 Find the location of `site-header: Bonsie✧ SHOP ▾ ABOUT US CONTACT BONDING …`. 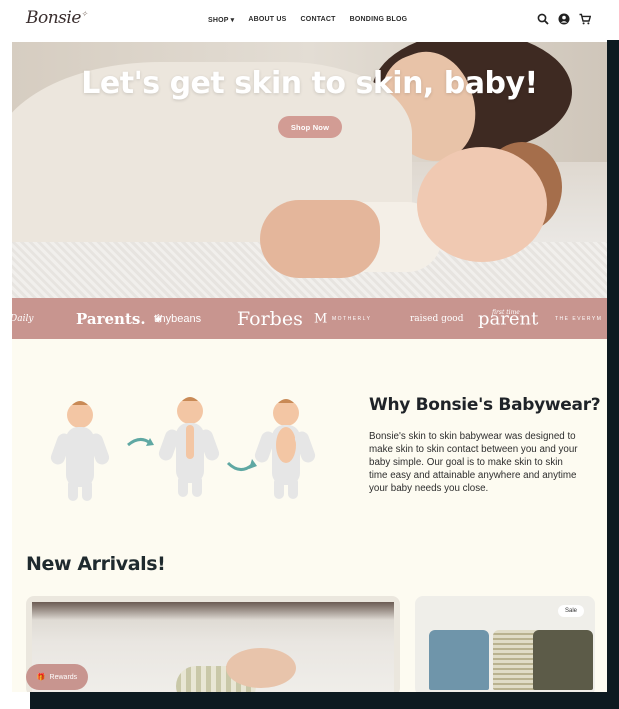

site-header: Bonsie✧ SHOP ▾ ABOUT US CONTACT BONDING … is located at coordinates (309, 21).